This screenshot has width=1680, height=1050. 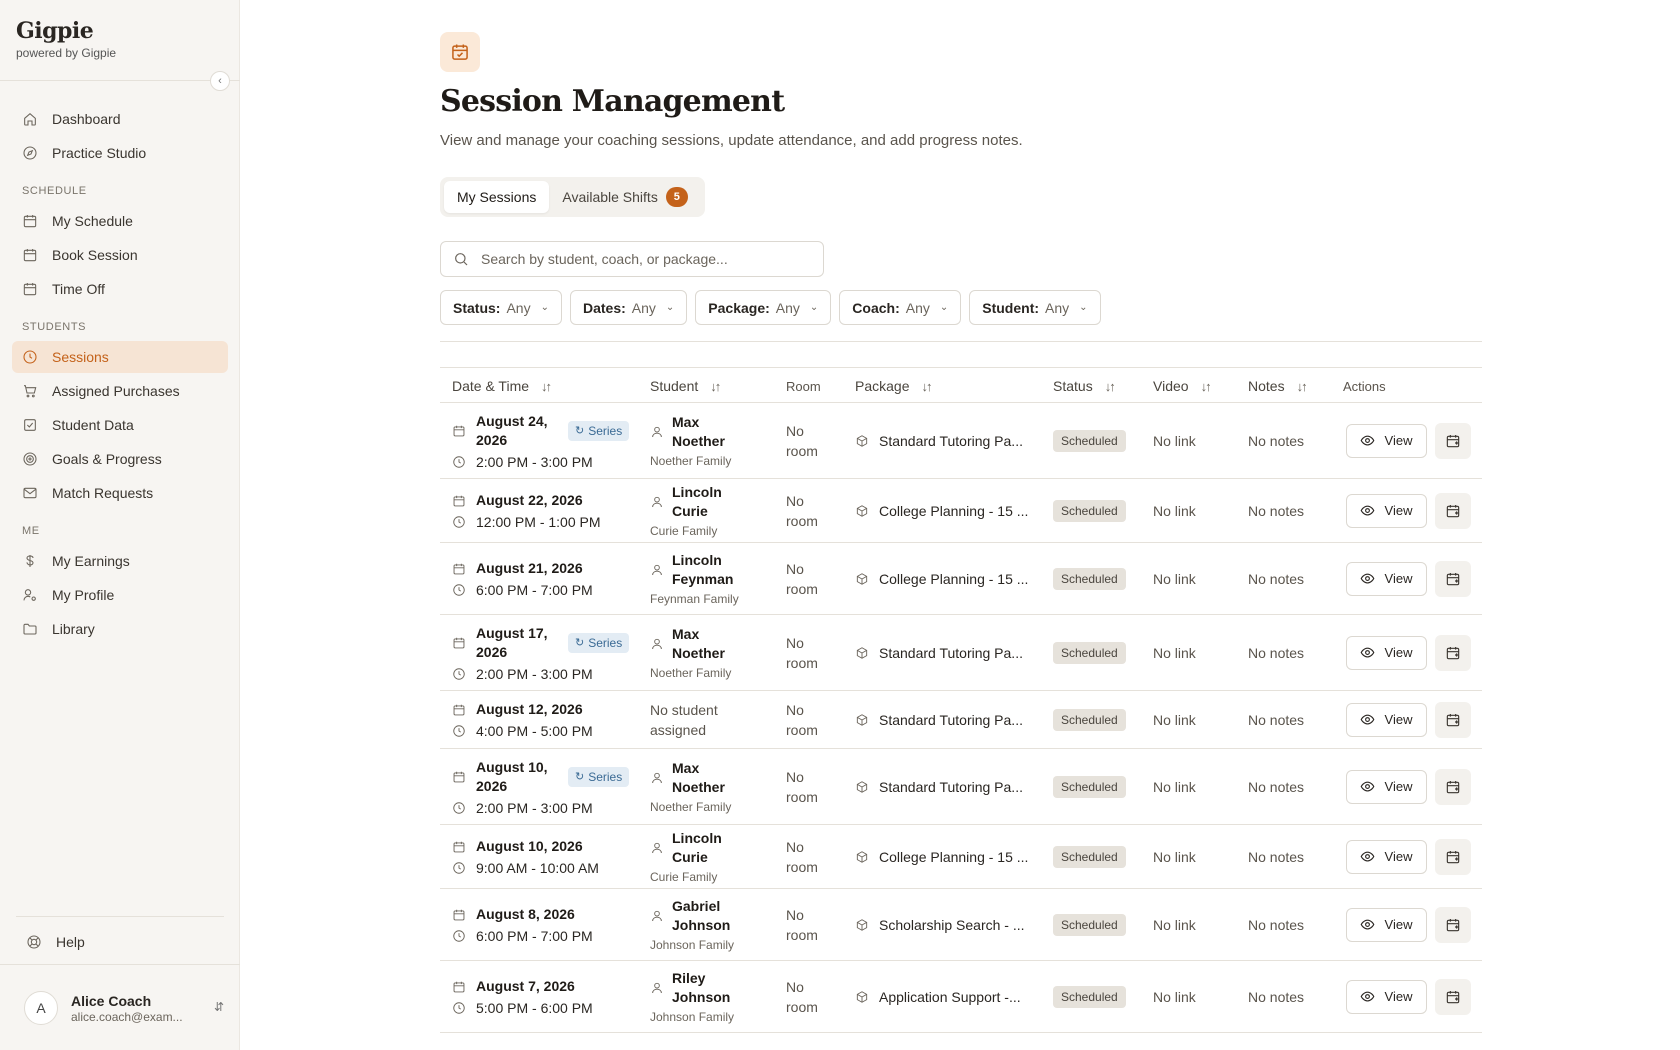 What do you see at coordinates (641, 259) in the screenshot?
I see `search-input` at bounding box center [641, 259].